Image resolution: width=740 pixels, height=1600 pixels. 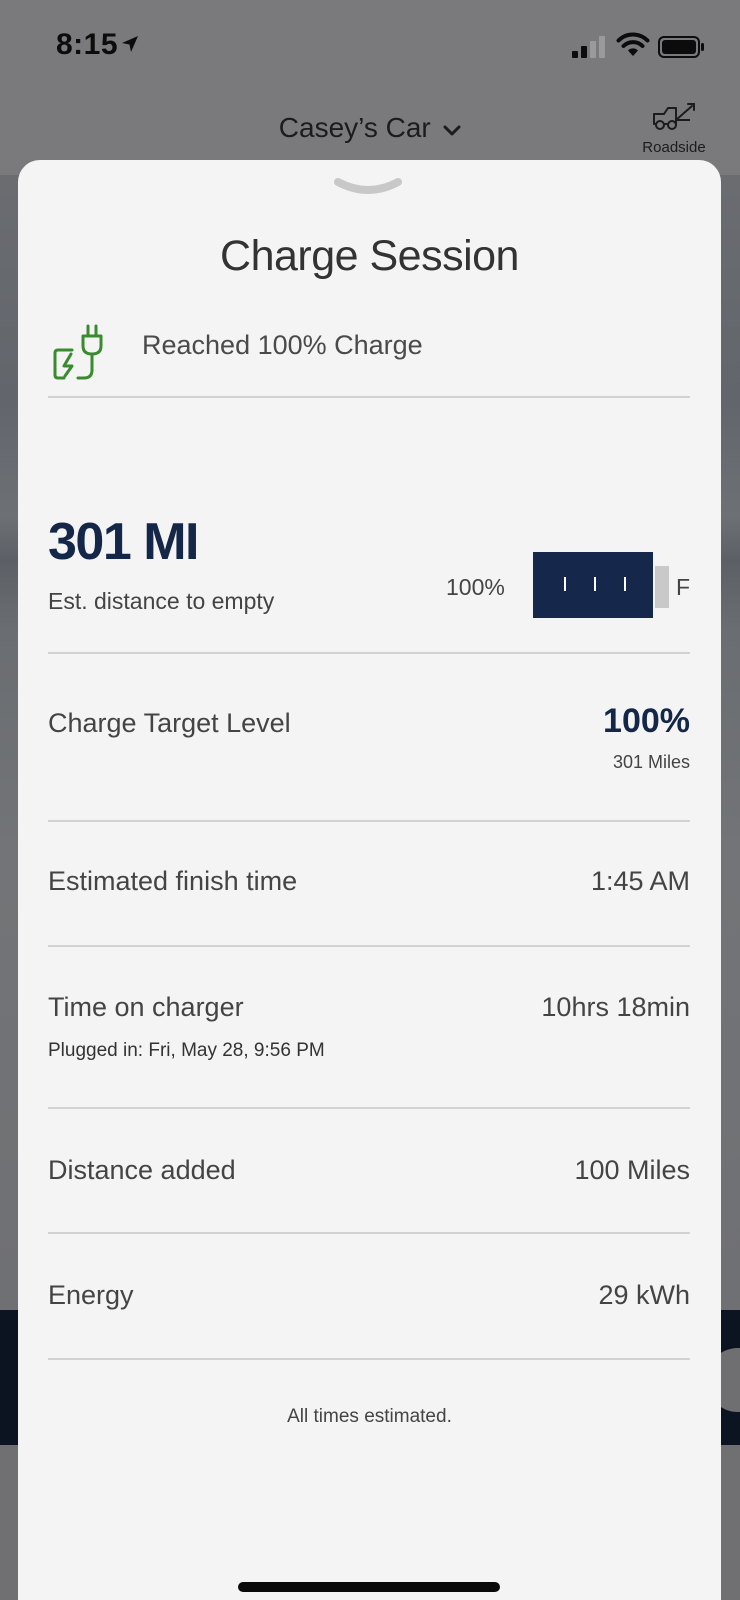 I want to click on time-on-charger-value: 10hrs 18min, so click(x=615, y=1007).